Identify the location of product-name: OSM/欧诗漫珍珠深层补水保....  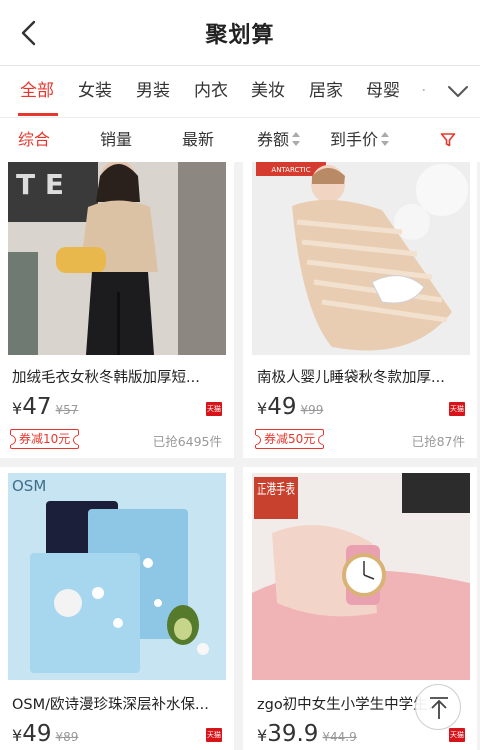
(114, 703).